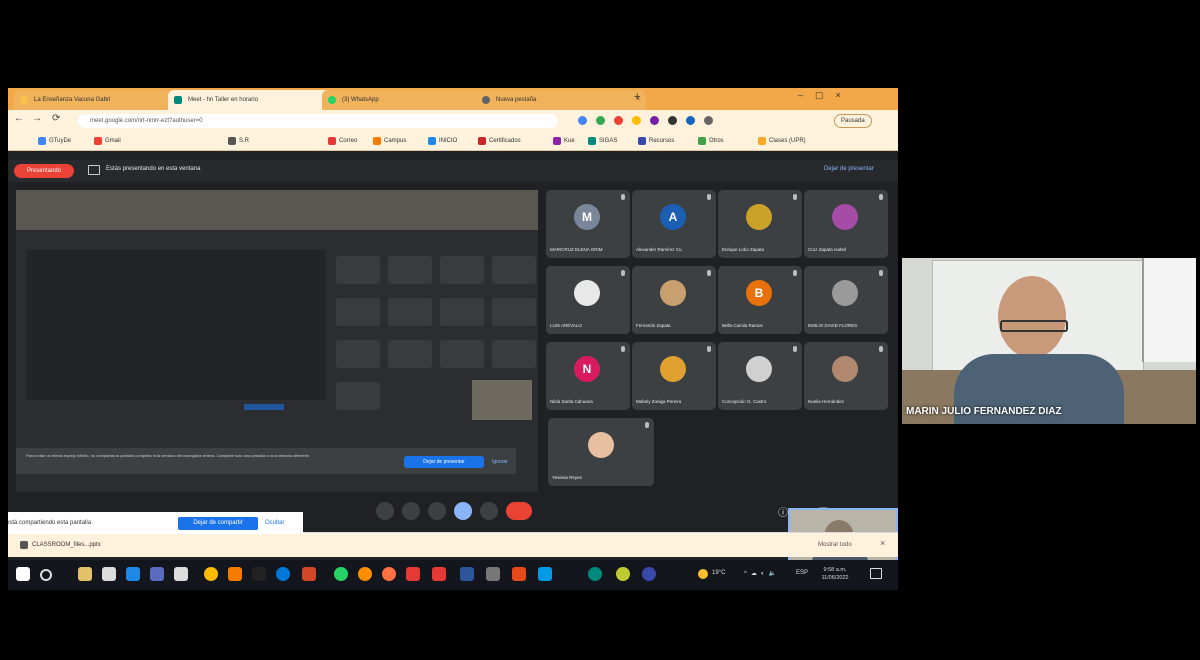 The height and width of the screenshot is (660, 1200). I want to click on bookmark: Gmail, so click(107, 141).